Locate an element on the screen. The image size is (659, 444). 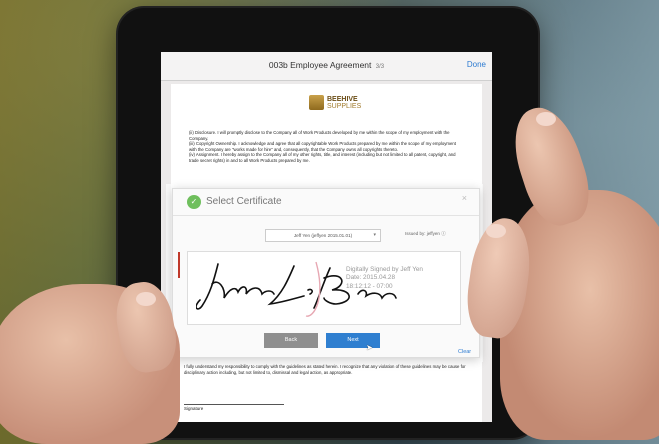
signature-label: Signature is located at coordinates (194, 408).